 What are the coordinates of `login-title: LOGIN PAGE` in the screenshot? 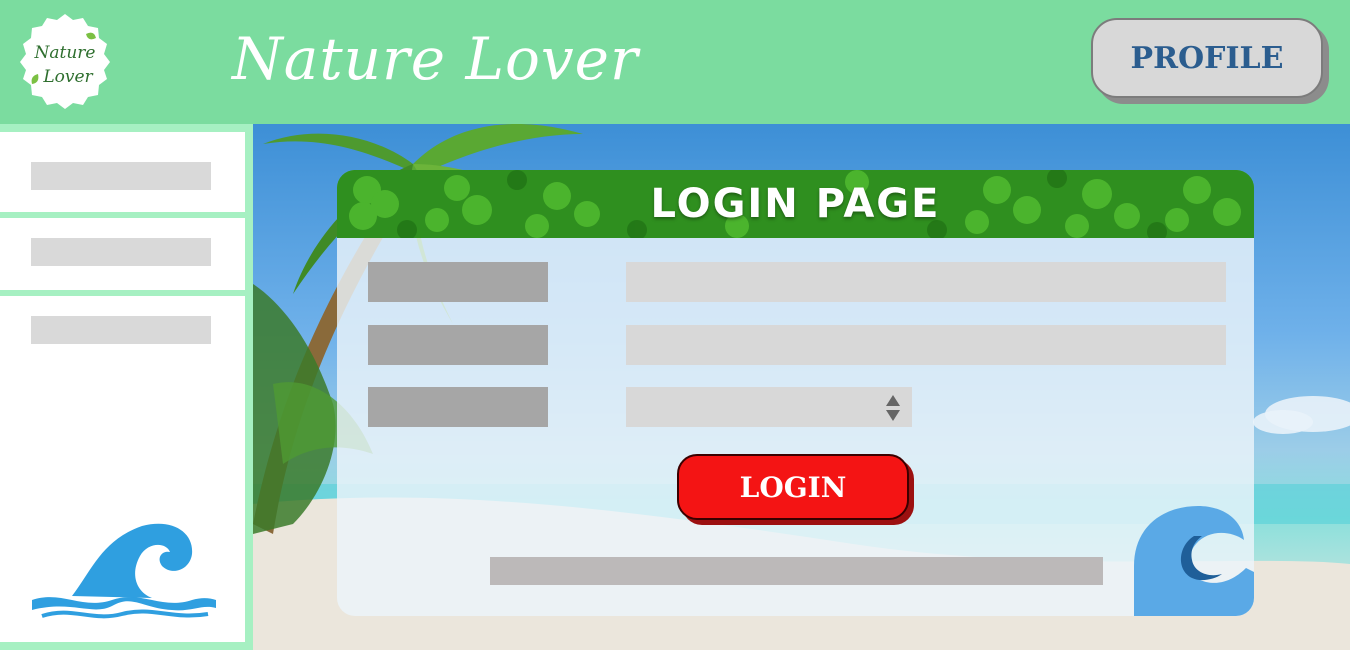 It's located at (795, 204).